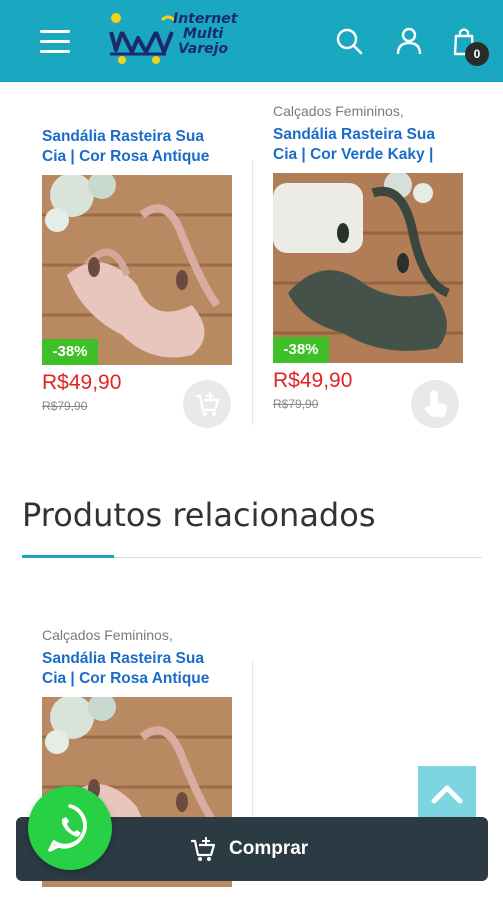 Image resolution: width=503 pixels, height=900 pixels. I want to click on menu-icon, so click(56, 43).